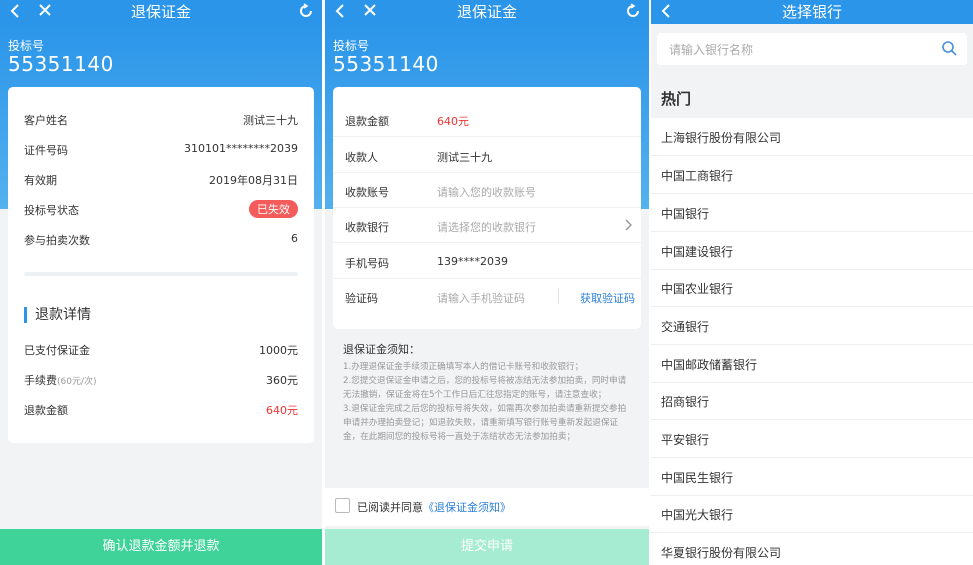 The width and height of the screenshot is (973, 565). I want to click on hot-section-header: 热门, so click(812, 96).